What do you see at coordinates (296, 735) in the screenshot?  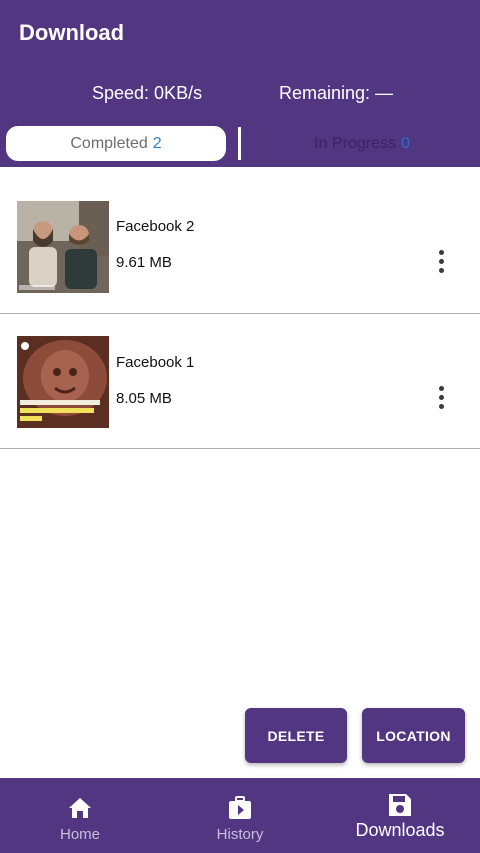 I see `delete-button: DELETE` at bounding box center [296, 735].